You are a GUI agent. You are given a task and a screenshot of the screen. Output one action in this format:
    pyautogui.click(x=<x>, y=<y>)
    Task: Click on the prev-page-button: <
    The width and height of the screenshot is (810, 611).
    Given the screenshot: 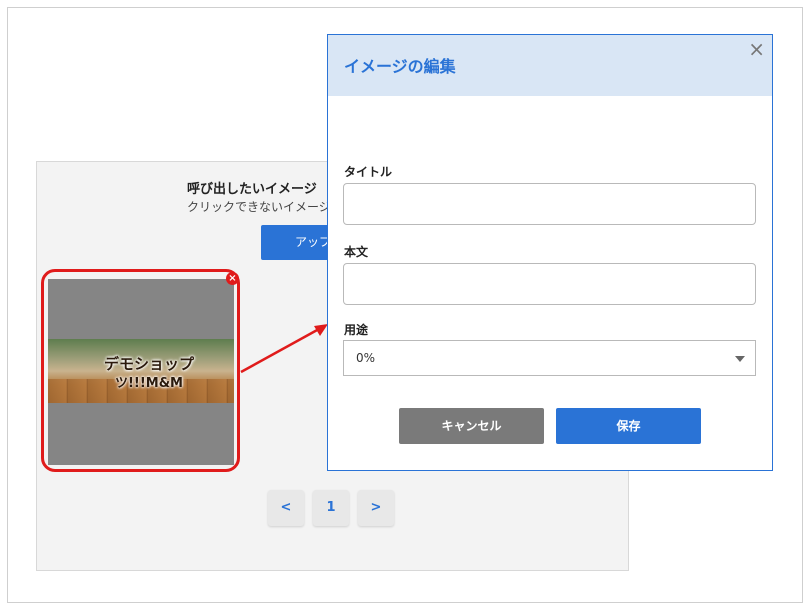 What is the action you would take?
    pyautogui.click(x=286, y=508)
    